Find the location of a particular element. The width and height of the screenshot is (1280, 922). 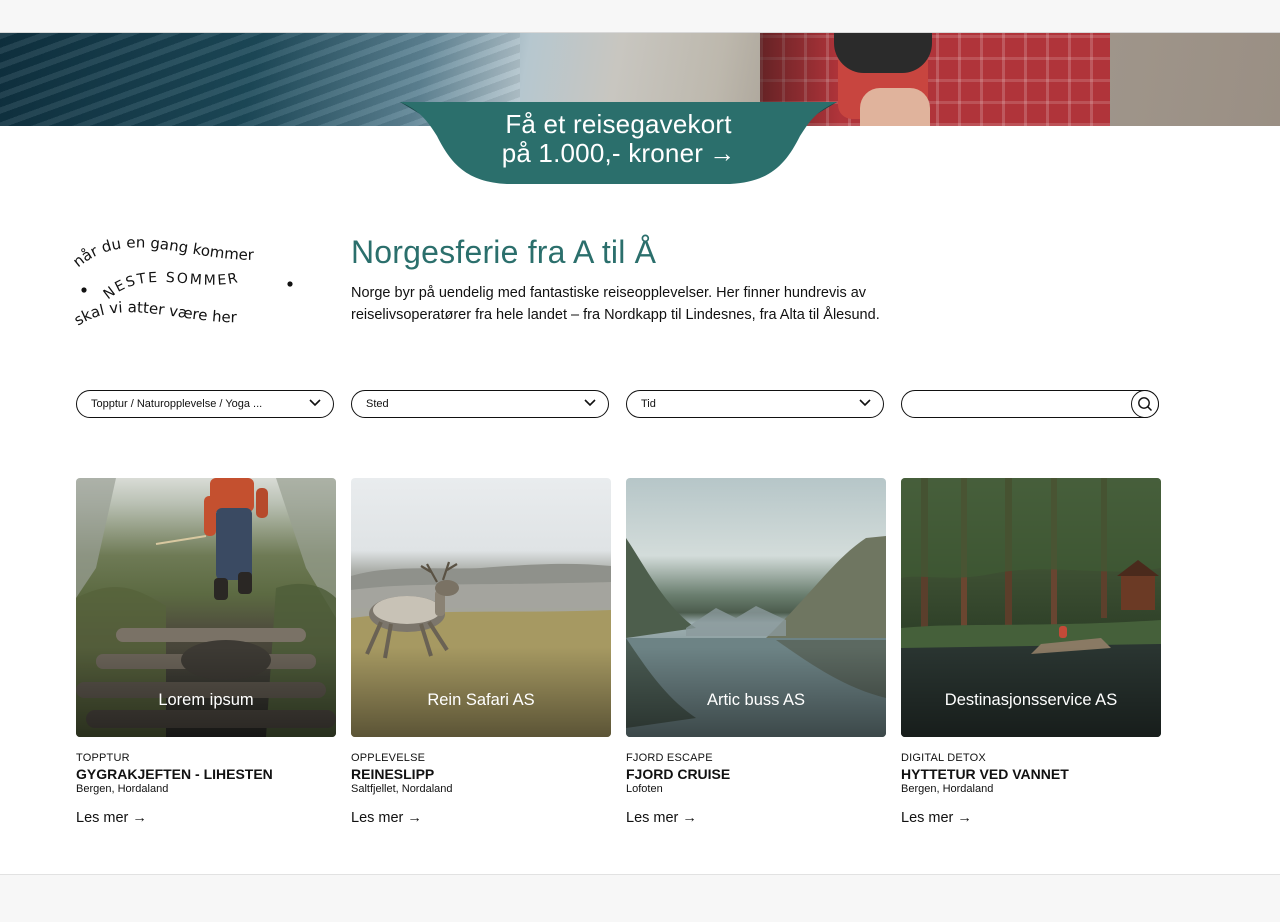

card-image: Lorem ipsum is located at coordinates (206, 607).